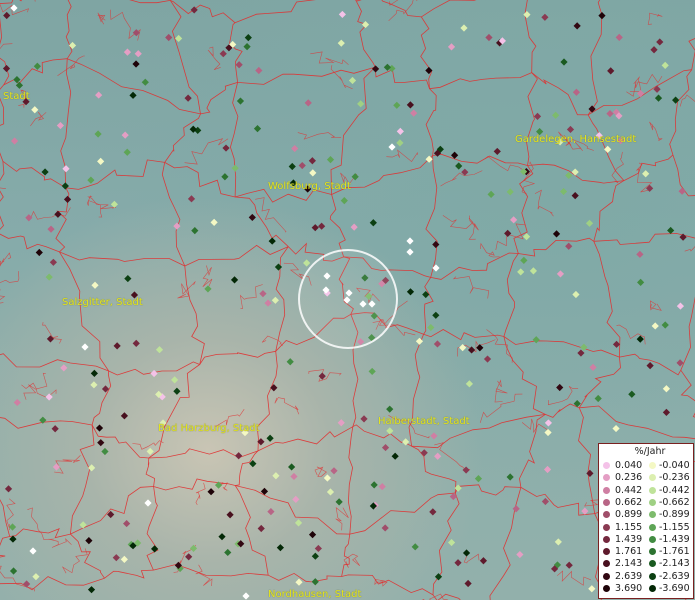 The image size is (695, 600). I want to click on legend-value: 0.899, so click(629, 515).